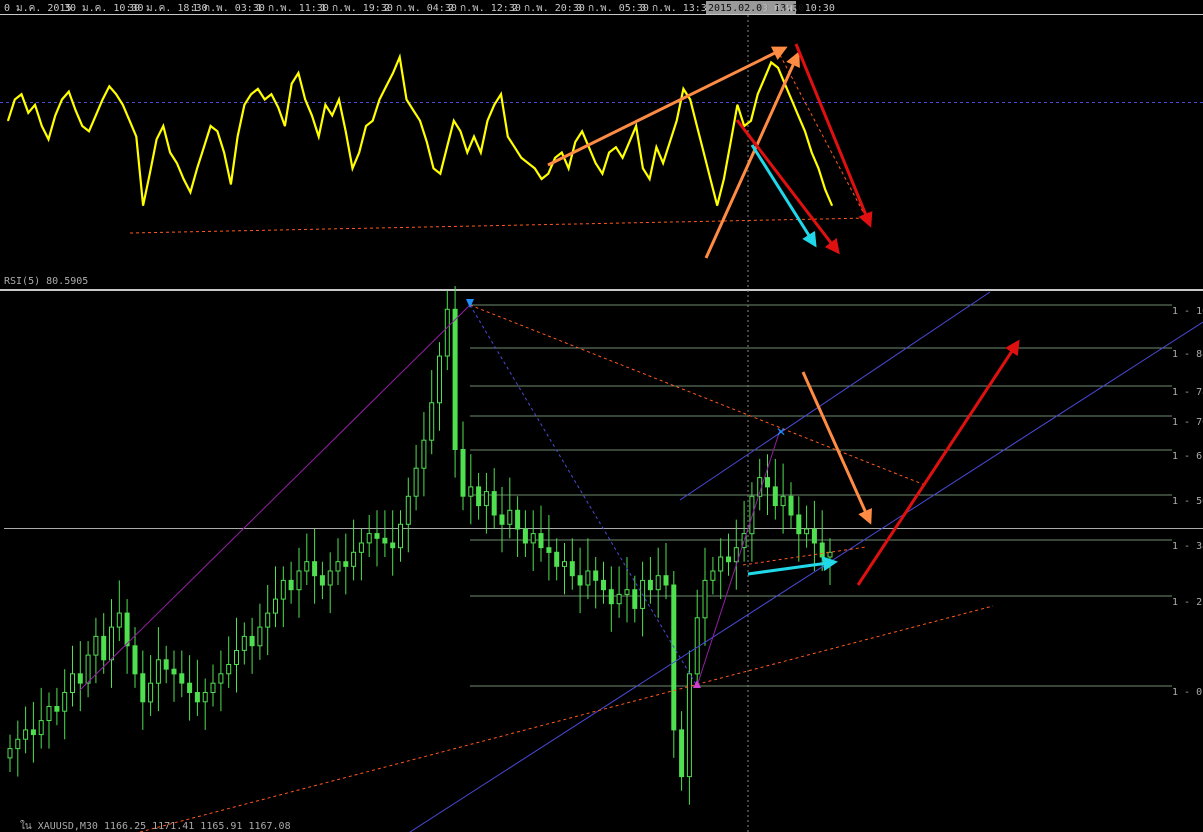 Image resolution: width=1203 pixels, height=832 pixels. Describe the element at coordinates (292, 8) in the screenshot. I see `time-label-4: 1 ก.พ. 11:30` at that location.